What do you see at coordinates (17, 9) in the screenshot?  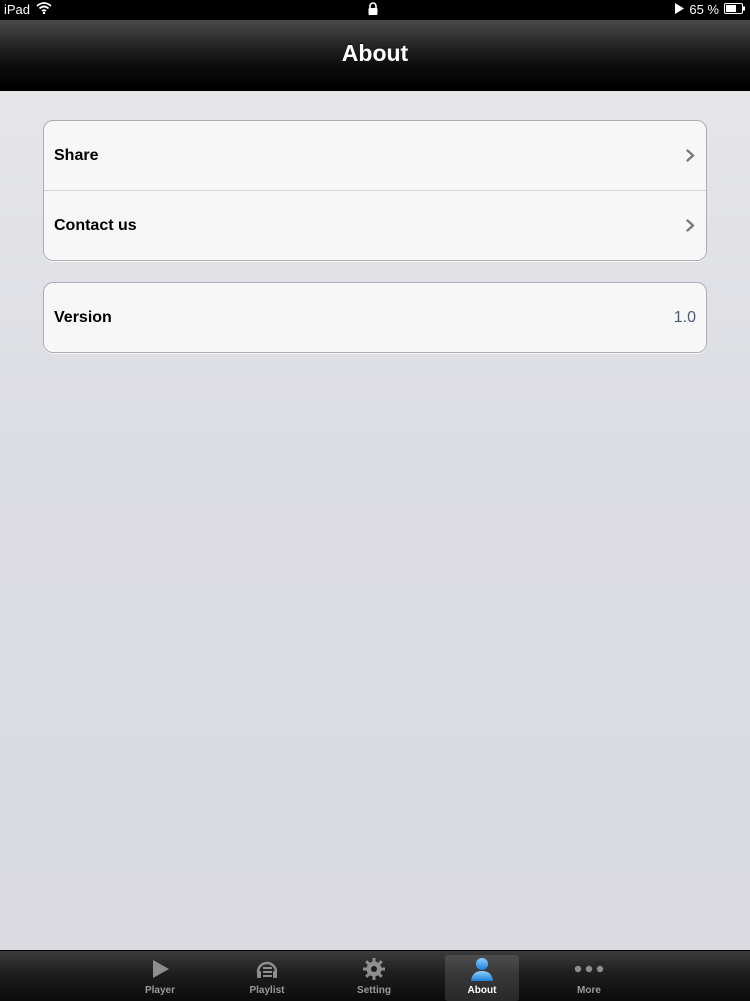 I see `device-name: iPad` at bounding box center [17, 9].